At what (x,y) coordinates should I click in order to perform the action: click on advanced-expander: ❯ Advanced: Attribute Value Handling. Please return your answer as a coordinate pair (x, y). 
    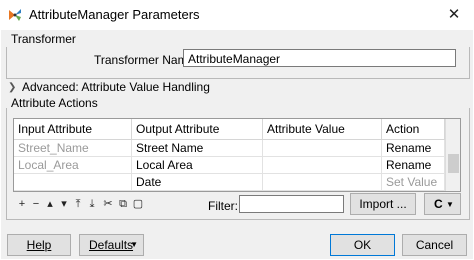
    Looking at the image, I should click on (109, 87).